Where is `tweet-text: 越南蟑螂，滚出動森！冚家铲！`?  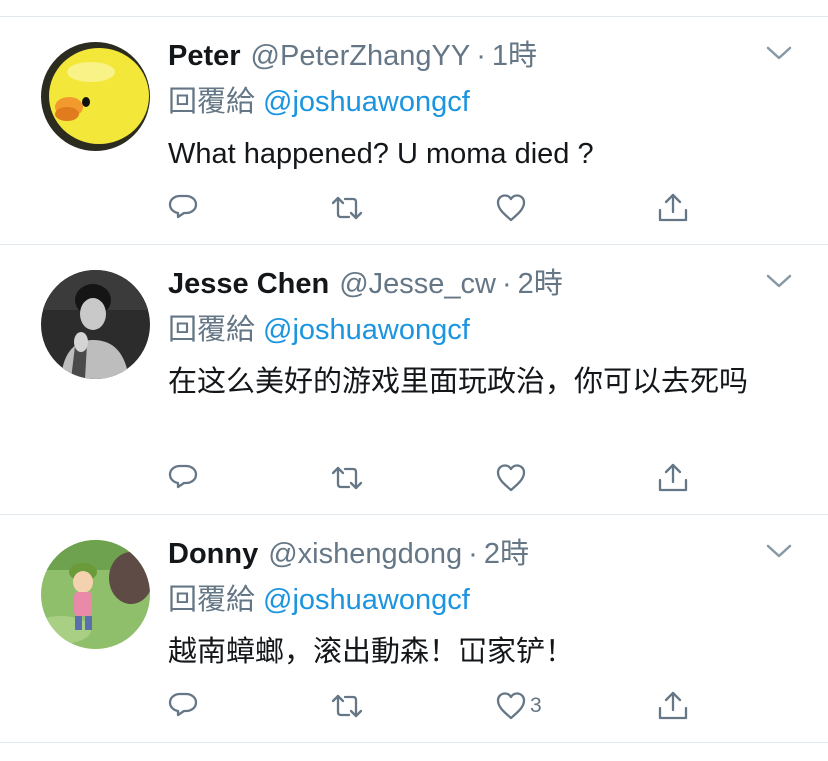
tweet-text: 越南蟑螂，滚出動森！冚家铲！ is located at coordinates (371, 652).